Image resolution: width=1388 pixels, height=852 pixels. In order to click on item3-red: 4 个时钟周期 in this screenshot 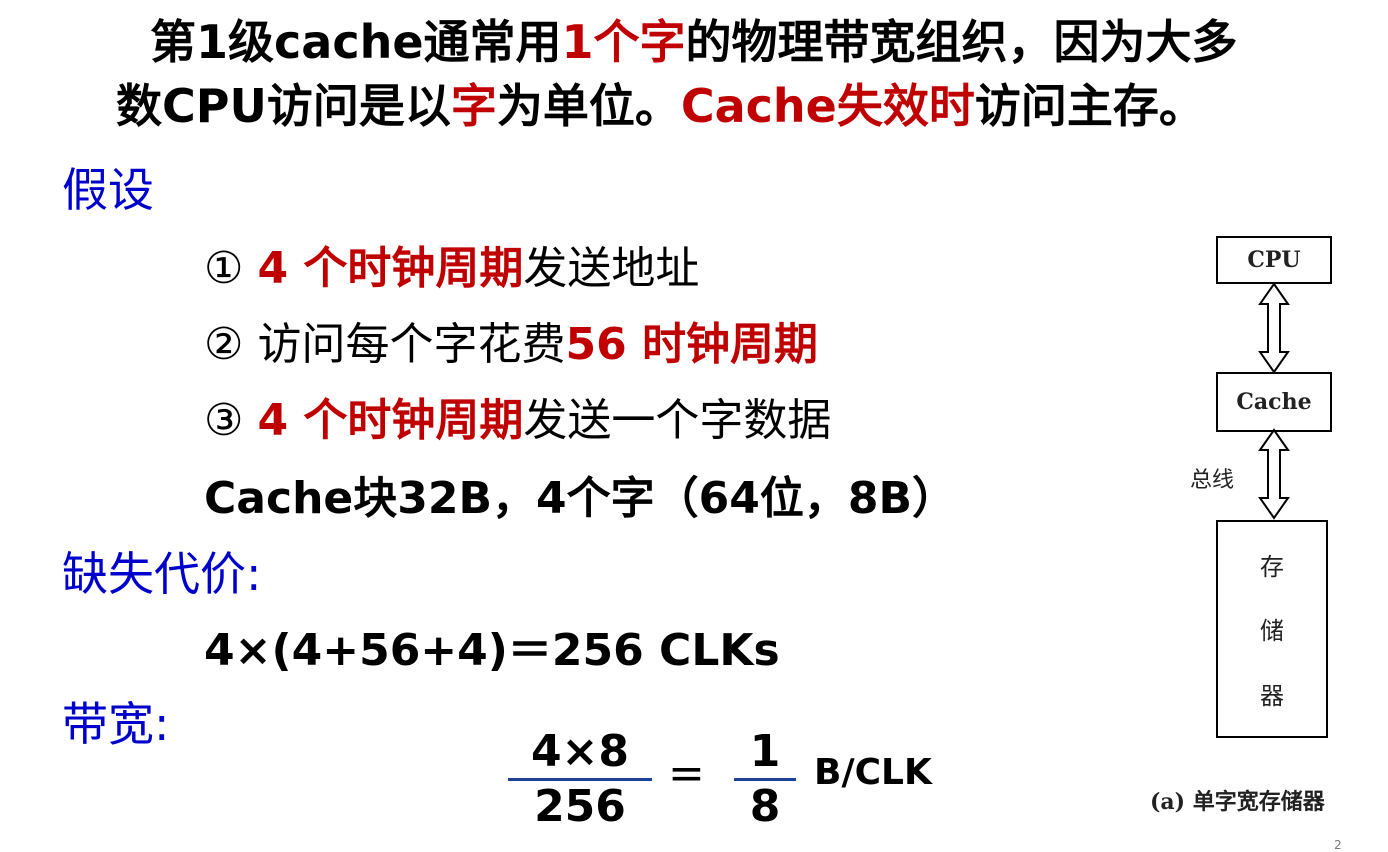, I will do `click(390, 420)`.